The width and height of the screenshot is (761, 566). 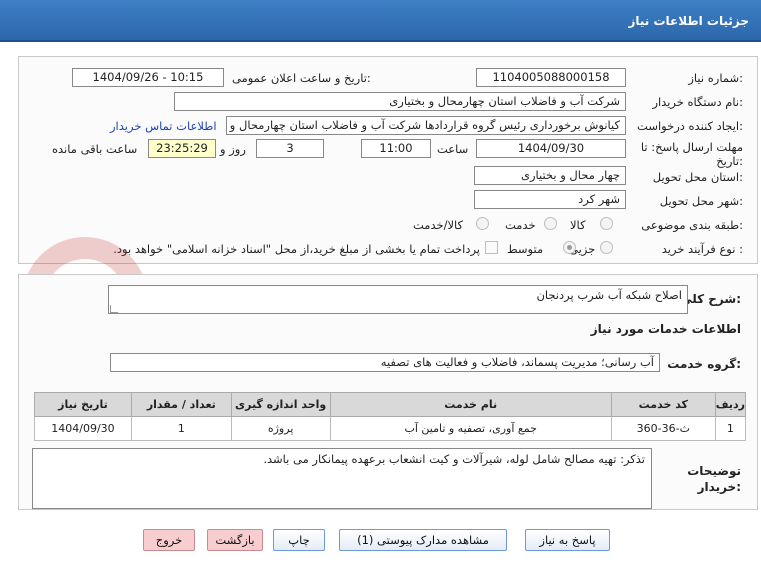 I want to click on province-label: استان محل تحویل:, so click(x=697, y=177).